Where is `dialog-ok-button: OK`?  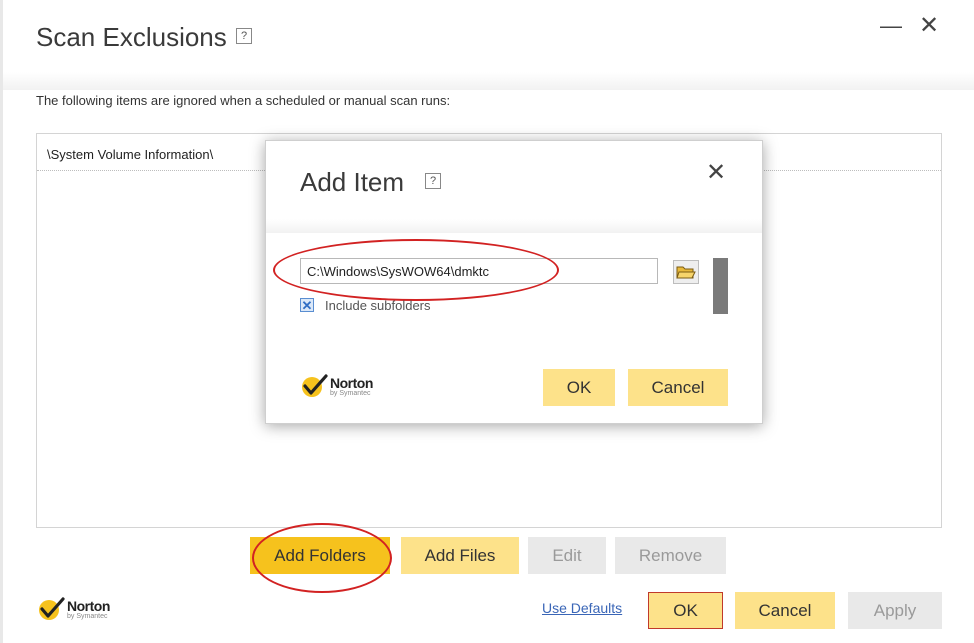 dialog-ok-button: OK is located at coordinates (579, 387).